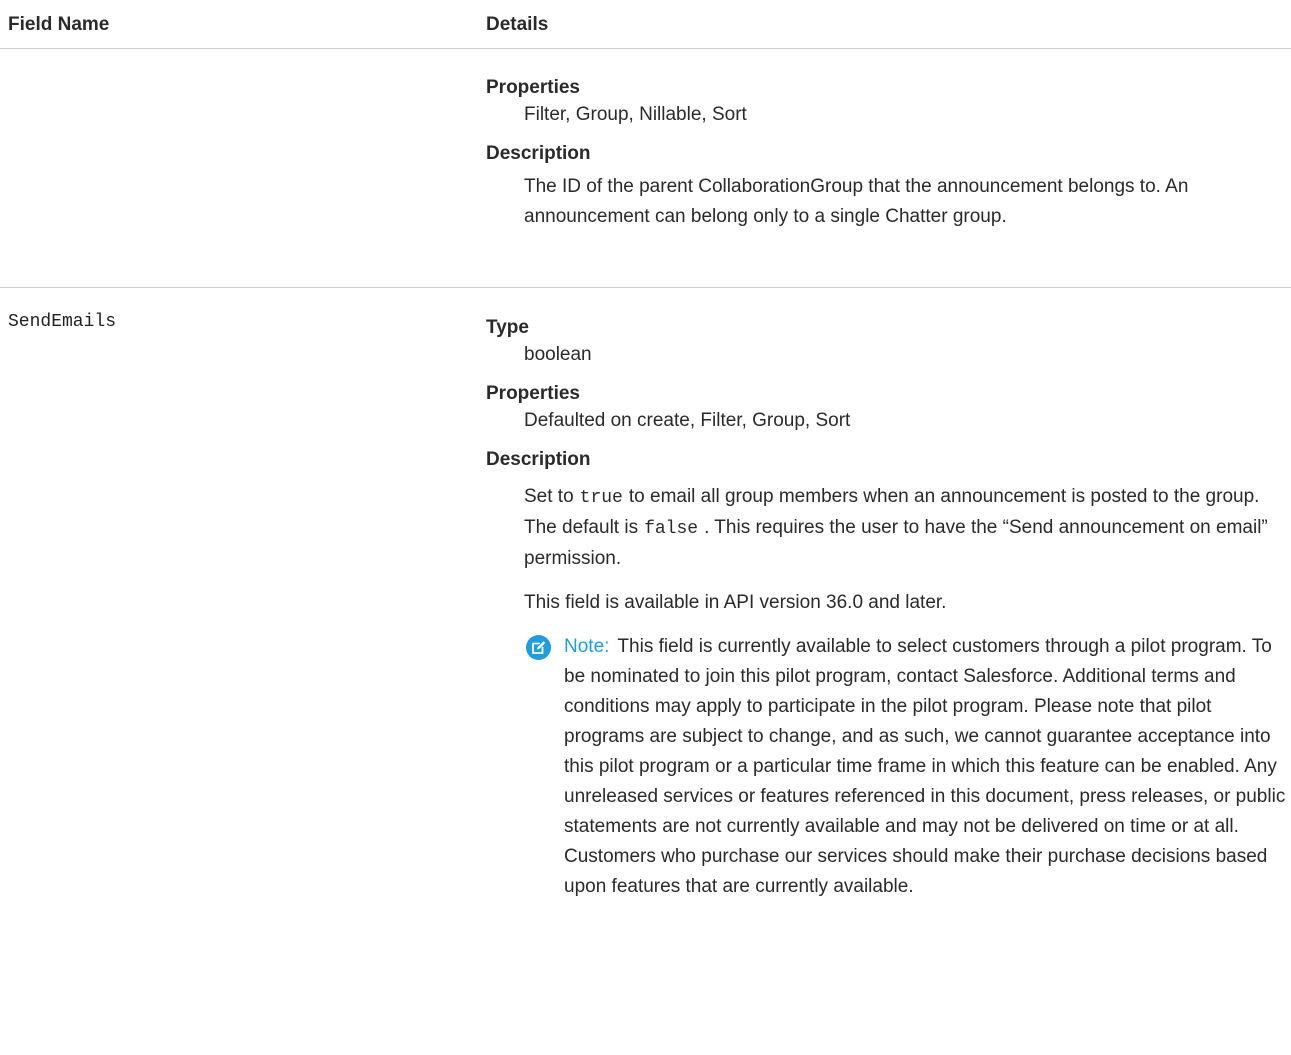 This screenshot has height=1055, width=1291. What do you see at coordinates (888, 343) in the screenshot?
I see `type-block: Type boolean` at bounding box center [888, 343].